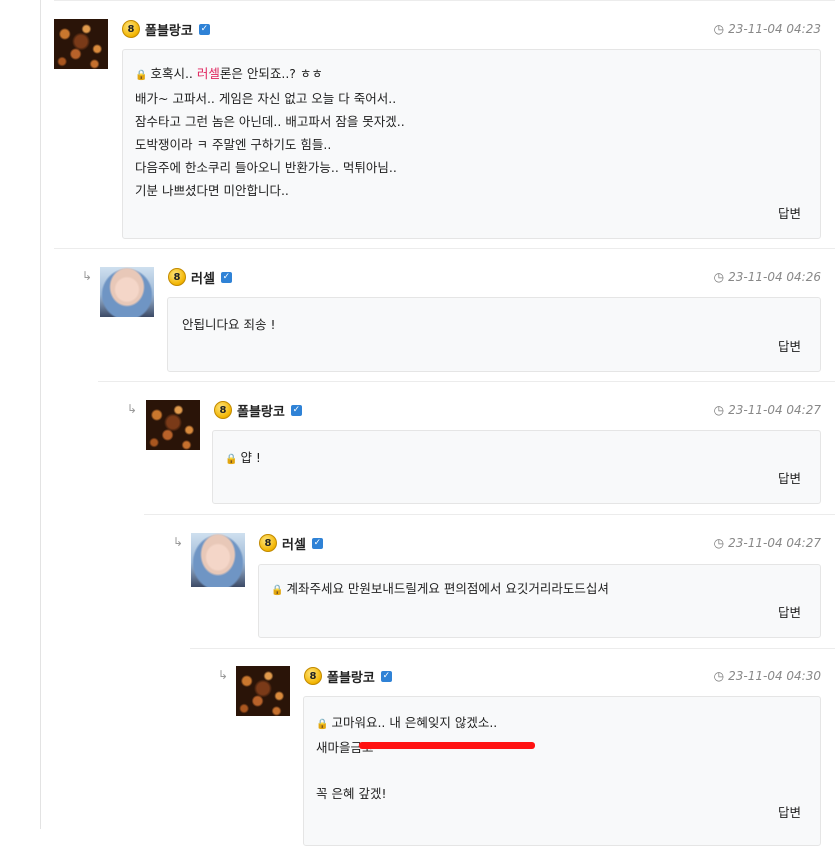  I want to click on redaction-mark, so click(447, 745).